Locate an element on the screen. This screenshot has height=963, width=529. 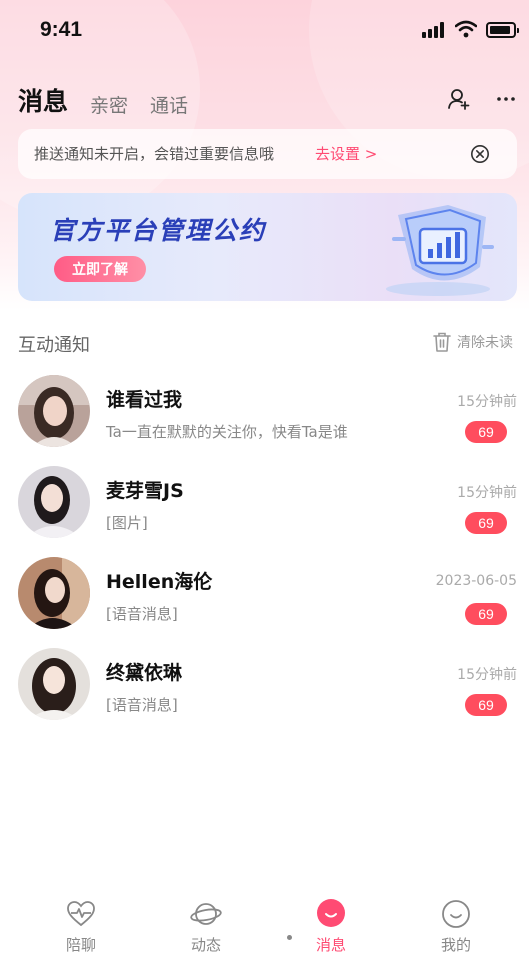
nav-label: 我的 is located at coordinates (455, 945).